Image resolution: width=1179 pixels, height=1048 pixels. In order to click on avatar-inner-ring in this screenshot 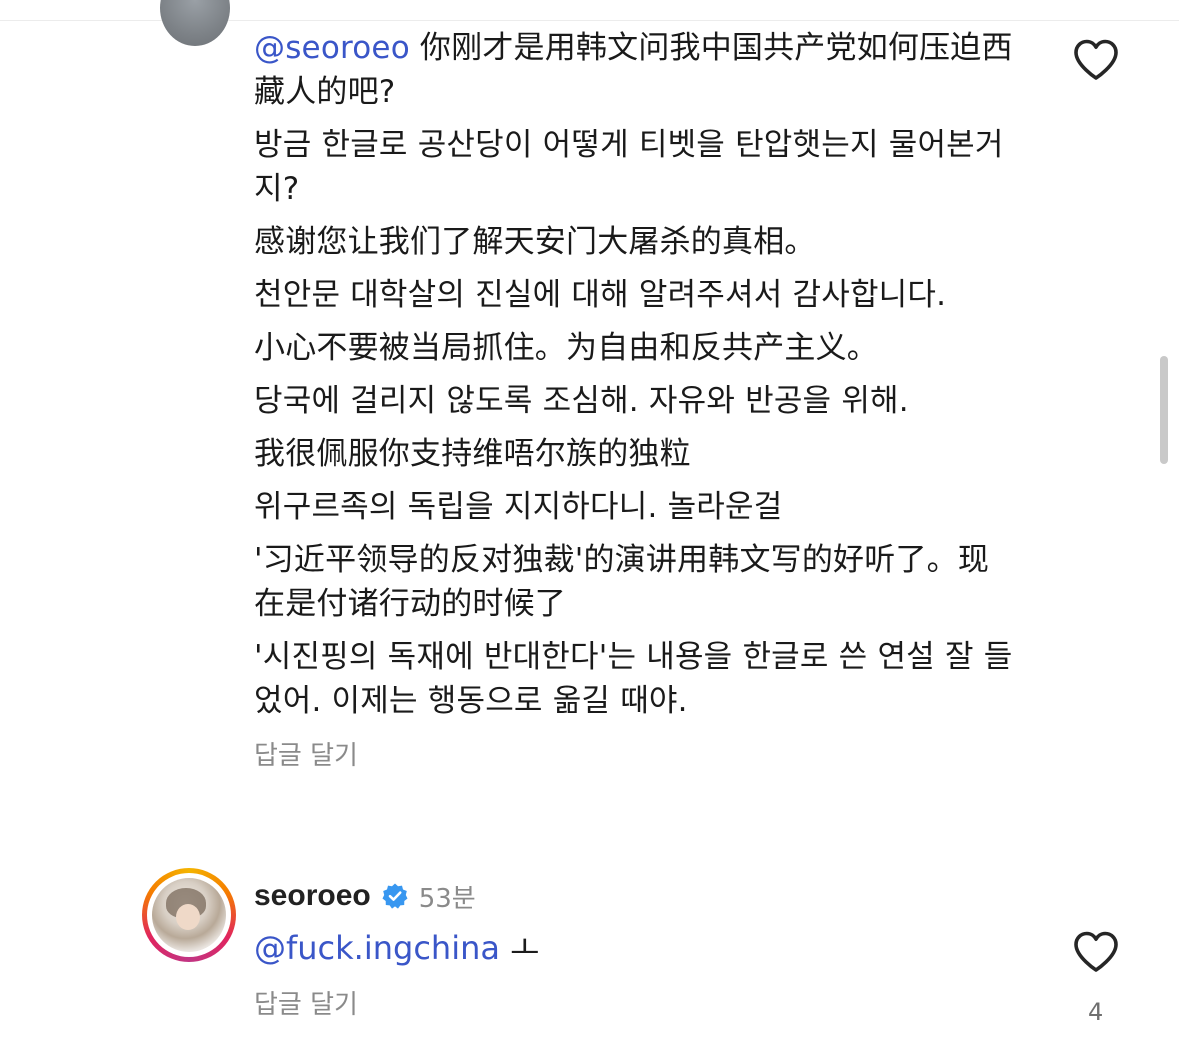, I will do `click(189, 915)`.